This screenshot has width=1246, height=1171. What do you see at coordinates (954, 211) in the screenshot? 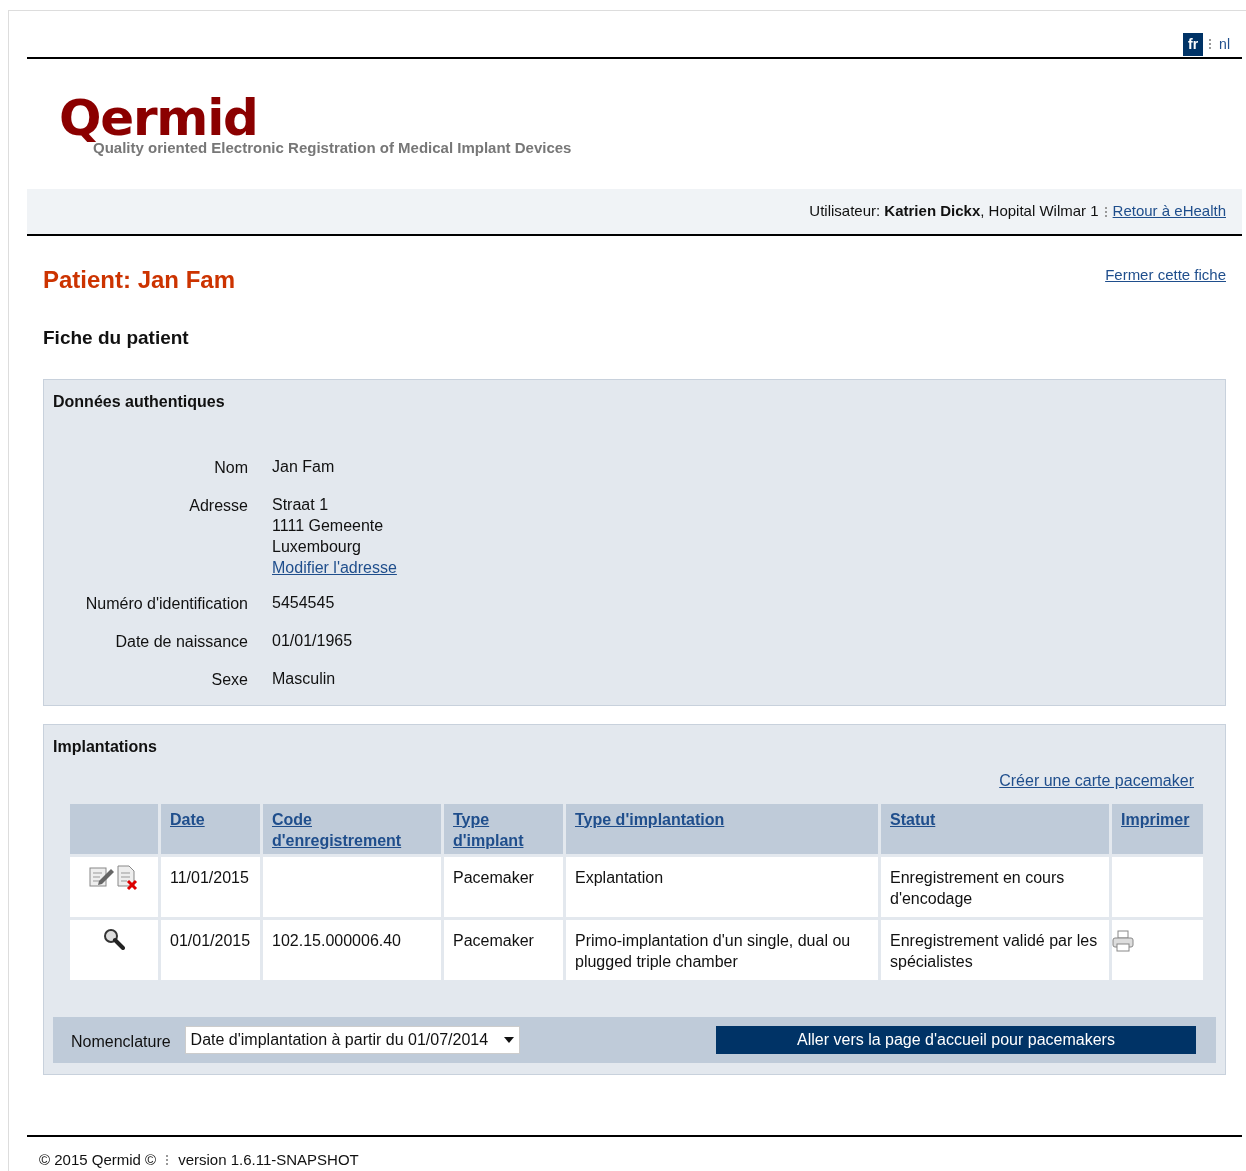
I see `user-info: Utilisateur: Katrien Dickx, Hopital Wilmar 1` at bounding box center [954, 211].